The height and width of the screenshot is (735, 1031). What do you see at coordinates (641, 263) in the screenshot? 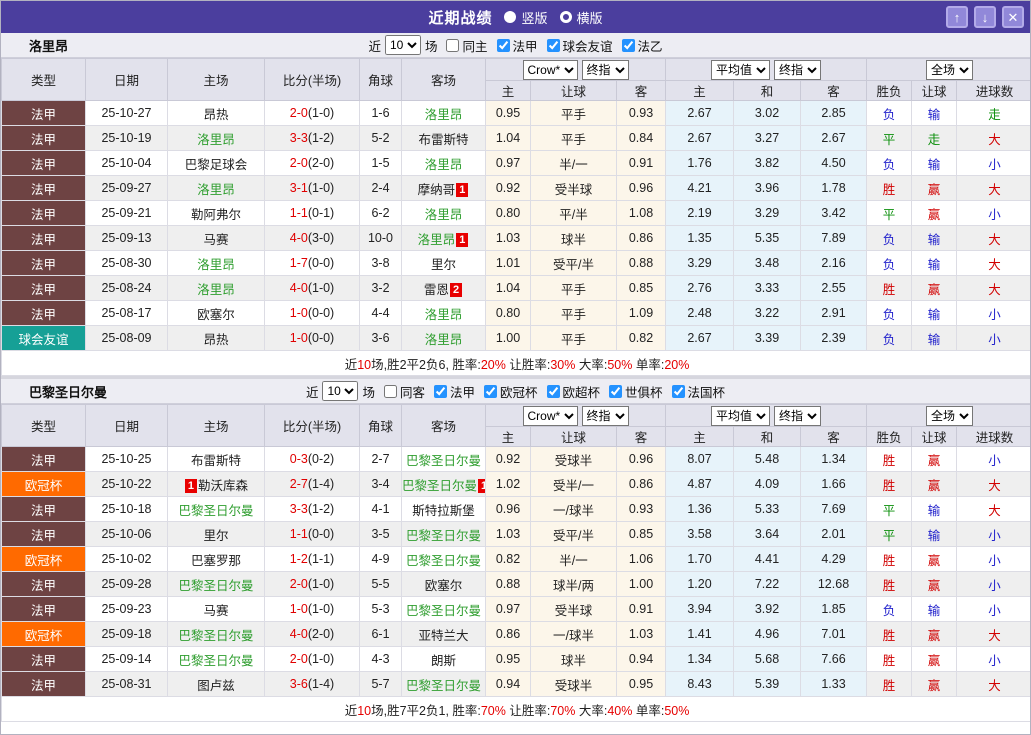
I see `odds-away-cell: 0.88` at bounding box center [641, 263].